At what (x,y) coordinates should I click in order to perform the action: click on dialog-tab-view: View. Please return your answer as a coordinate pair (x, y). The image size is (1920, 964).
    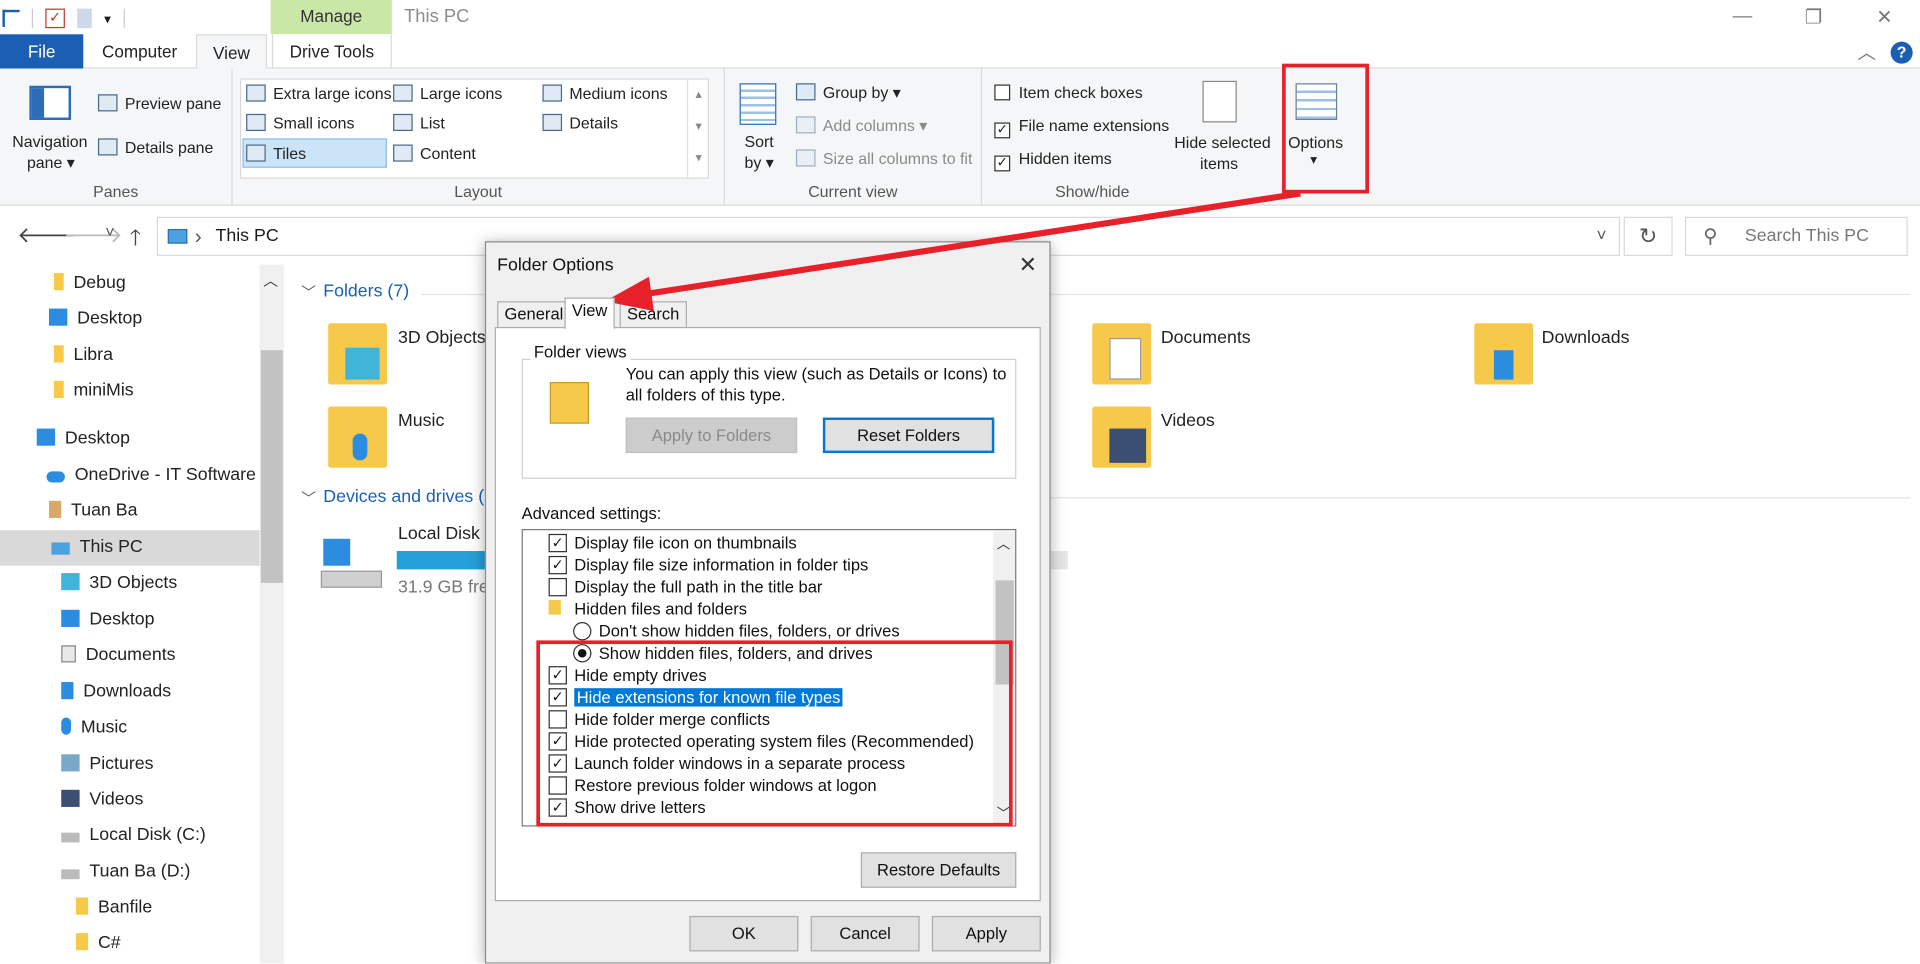
    Looking at the image, I should click on (589, 313).